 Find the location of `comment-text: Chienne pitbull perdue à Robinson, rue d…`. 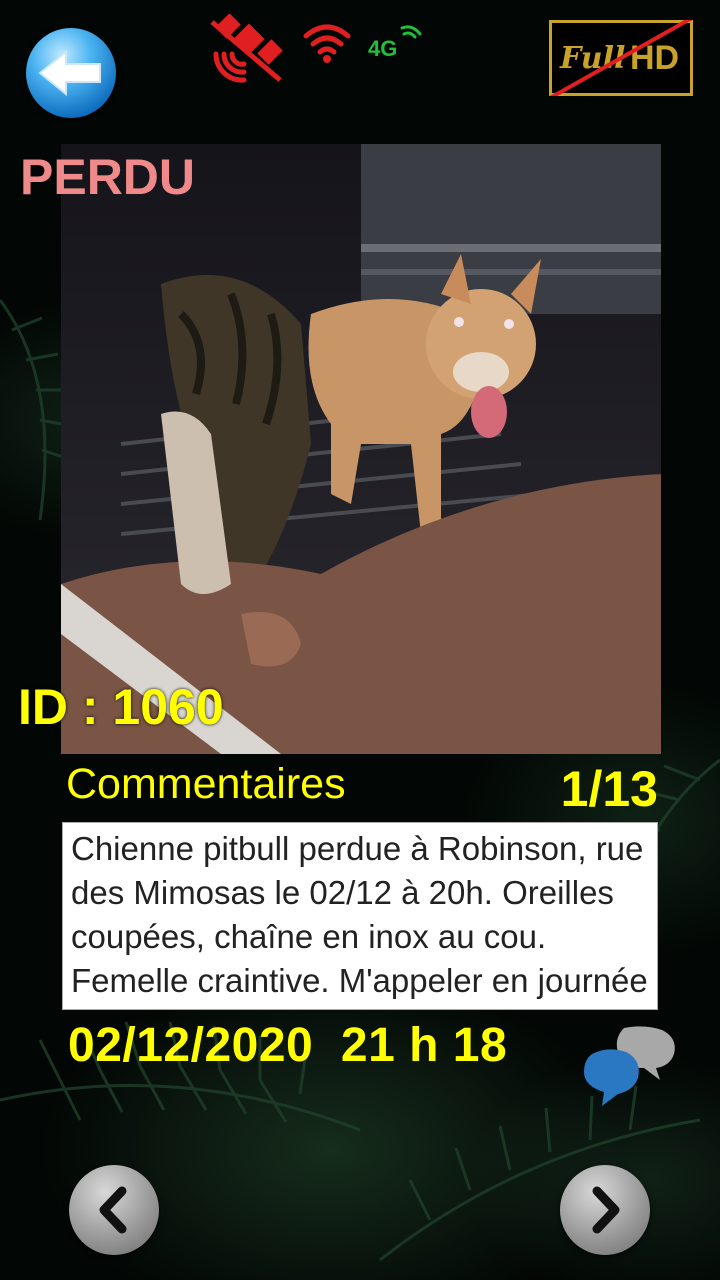

comment-text: Chienne pitbull perdue à Robinson, rue d… is located at coordinates (359, 919).